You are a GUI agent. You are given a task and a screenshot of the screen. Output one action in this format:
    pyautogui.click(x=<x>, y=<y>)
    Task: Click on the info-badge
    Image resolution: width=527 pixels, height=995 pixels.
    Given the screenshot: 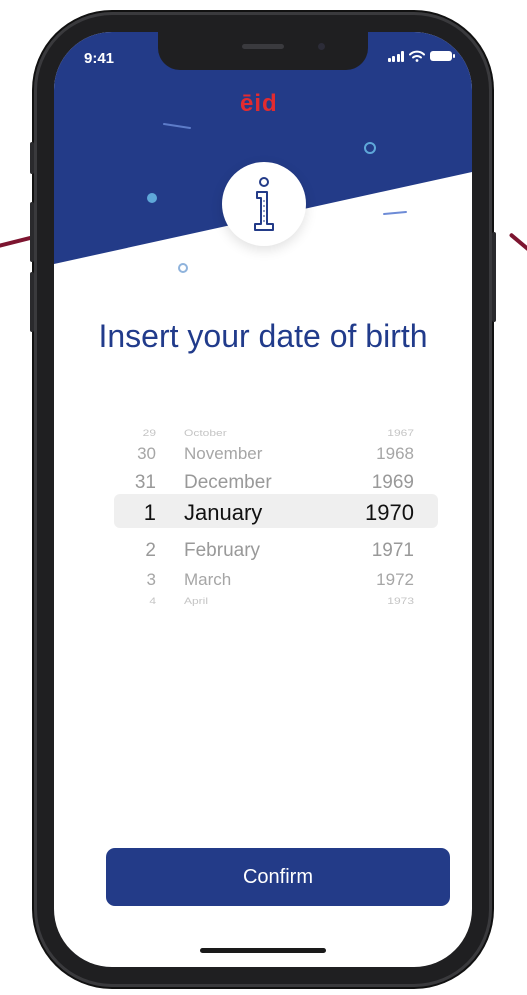 What is the action you would take?
    pyautogui.click(x=264, y=204)
    